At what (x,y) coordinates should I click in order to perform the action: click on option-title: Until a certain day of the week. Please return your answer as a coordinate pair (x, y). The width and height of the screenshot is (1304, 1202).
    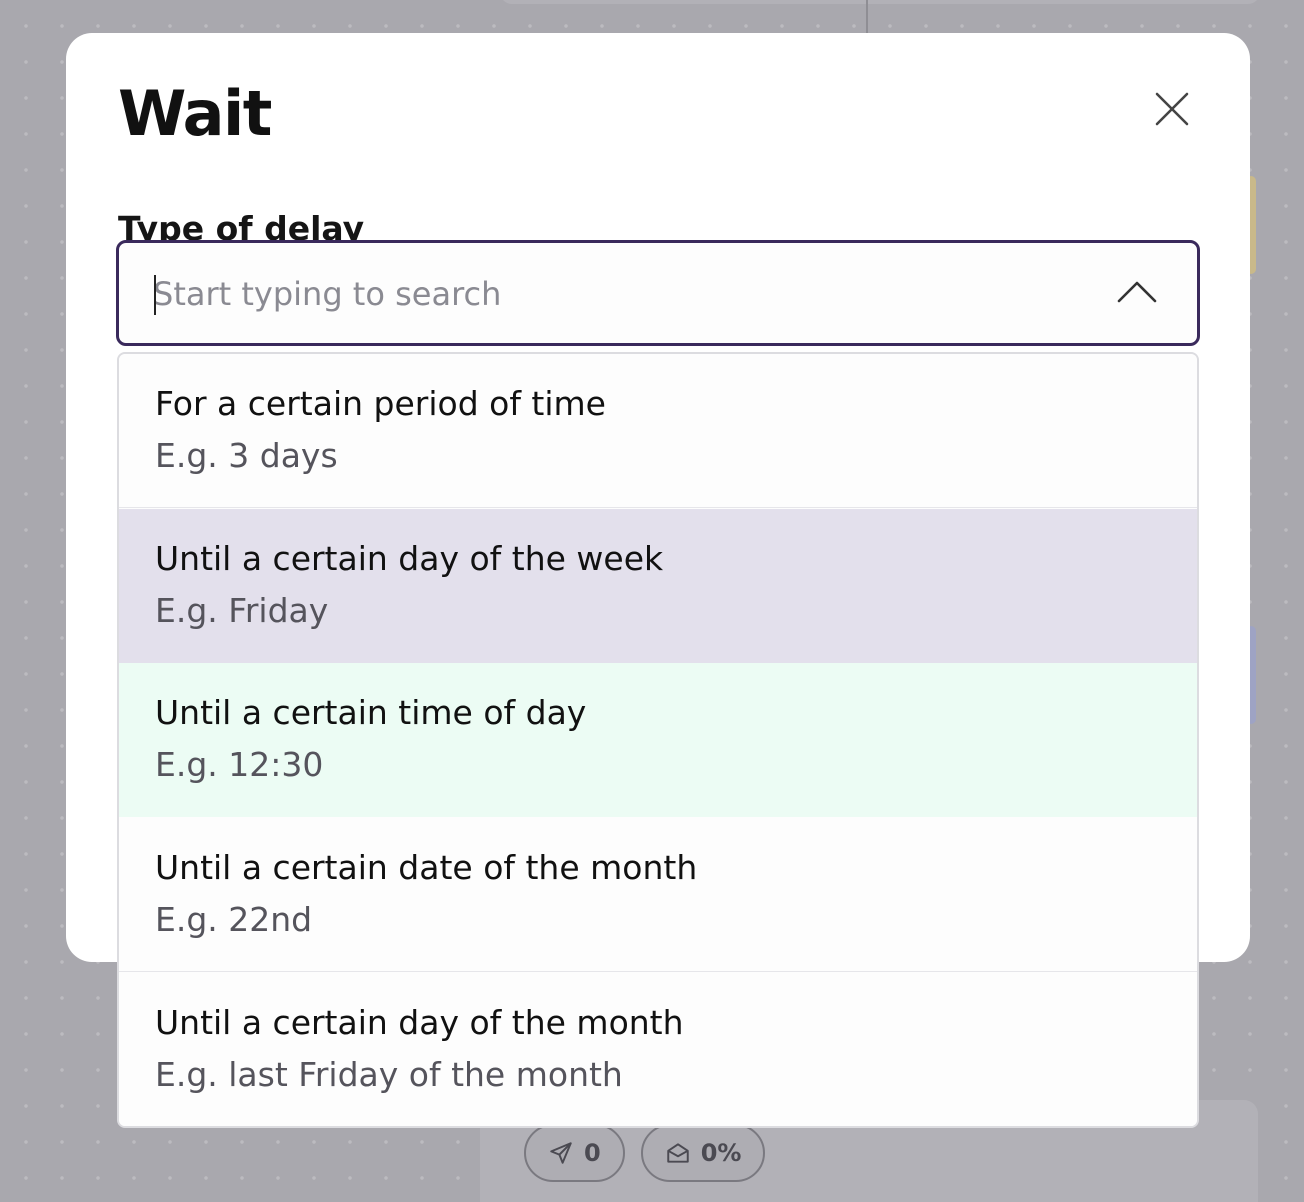
    Looking at the image, I should click on (409, 558).